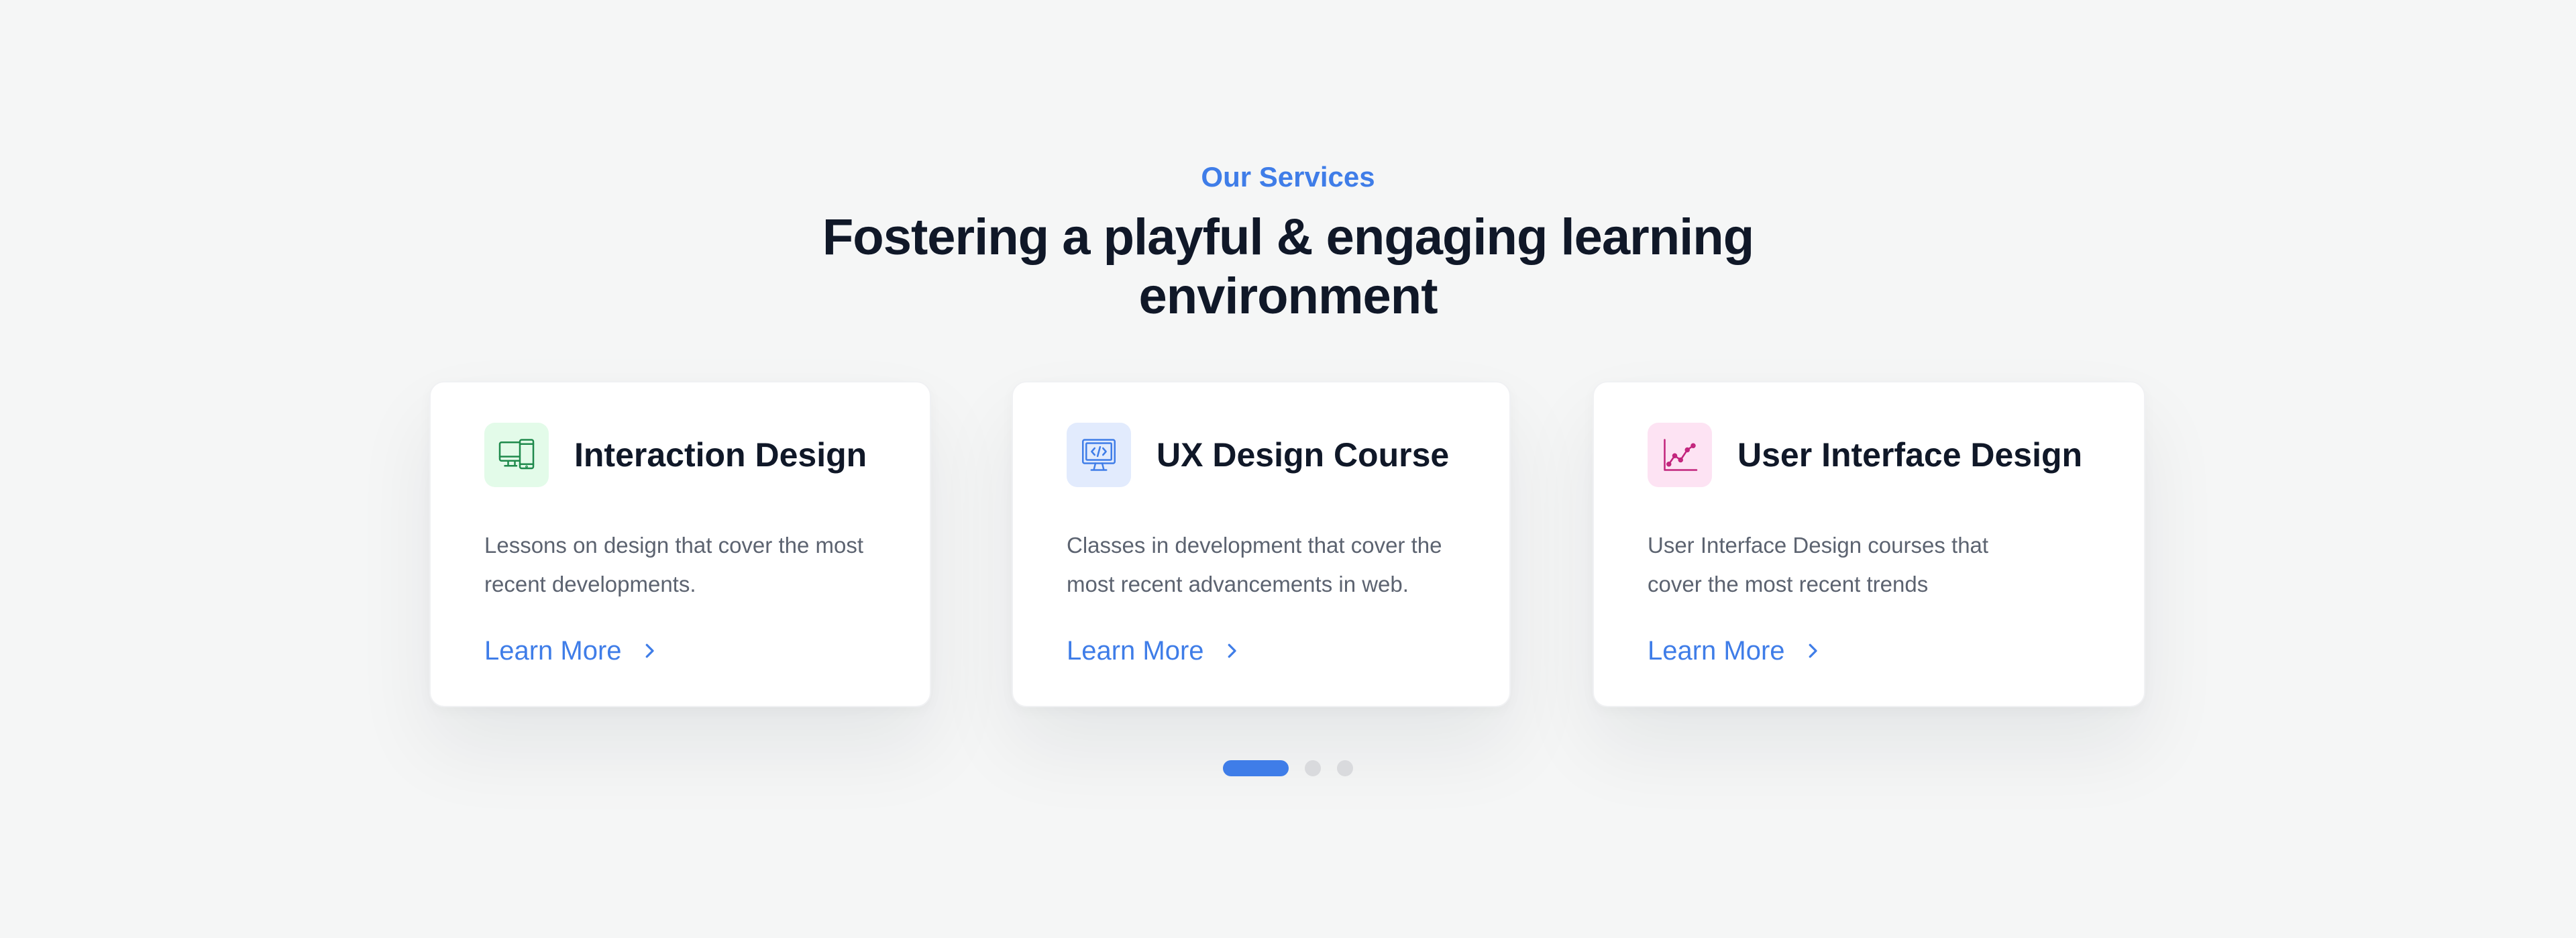 The width and height of the screenshot is (2576, 938). What do you see at coordinates (1303, 455) in the screenshot?
I see `card-title: UX Design Course` at bounding box center [1303, 455].